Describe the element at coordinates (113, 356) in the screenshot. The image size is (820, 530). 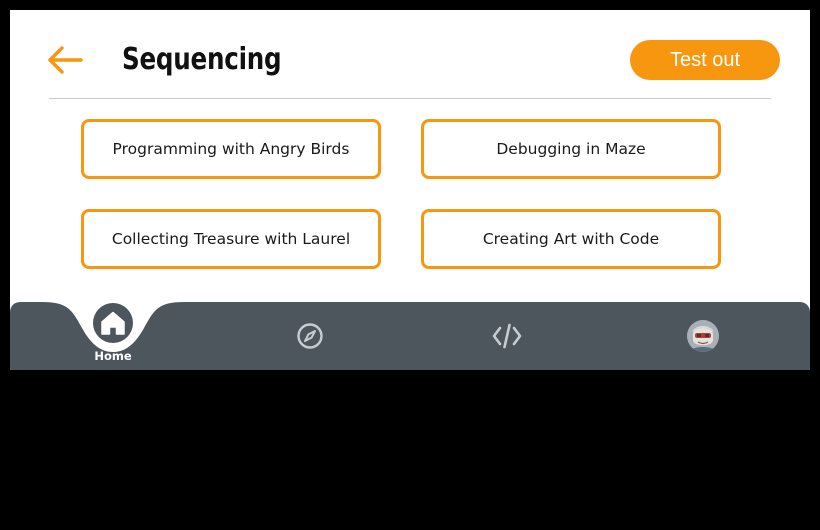
I see `nav-home-label: Home` at that location.